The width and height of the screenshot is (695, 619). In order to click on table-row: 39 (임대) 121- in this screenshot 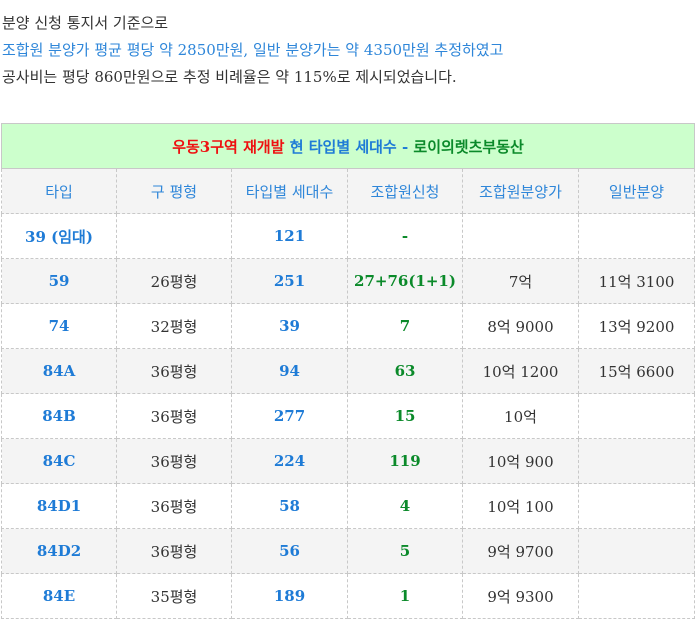, I will do `click(348, 236)`.